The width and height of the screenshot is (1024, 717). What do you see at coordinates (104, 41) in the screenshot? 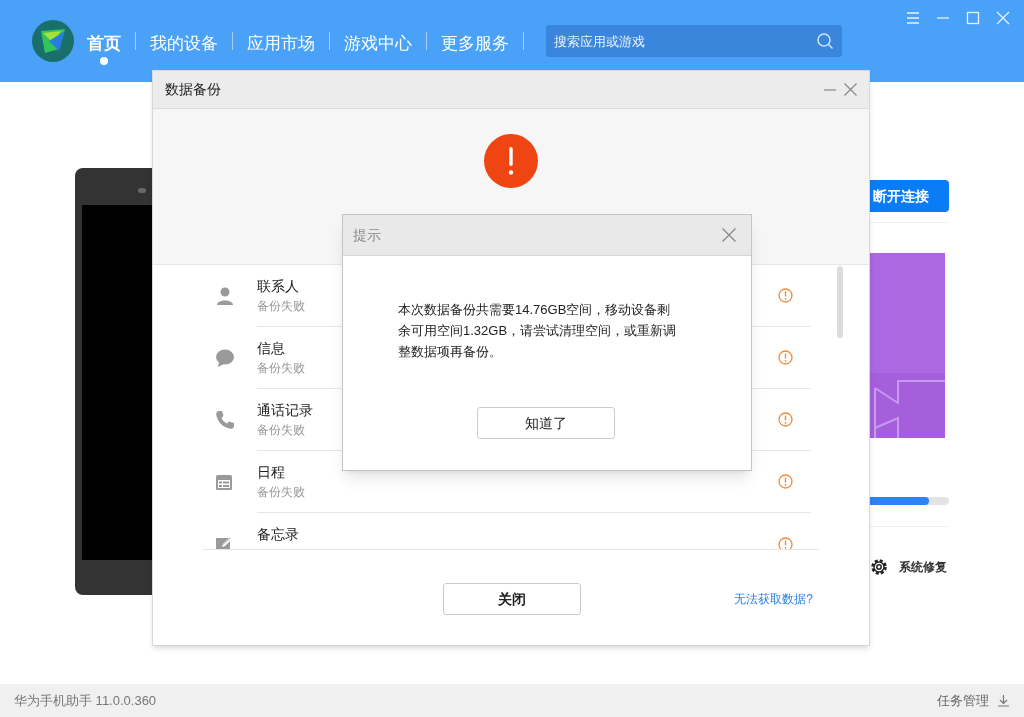
I see `nav-tab: 首页` at bounding box center [104, 41].